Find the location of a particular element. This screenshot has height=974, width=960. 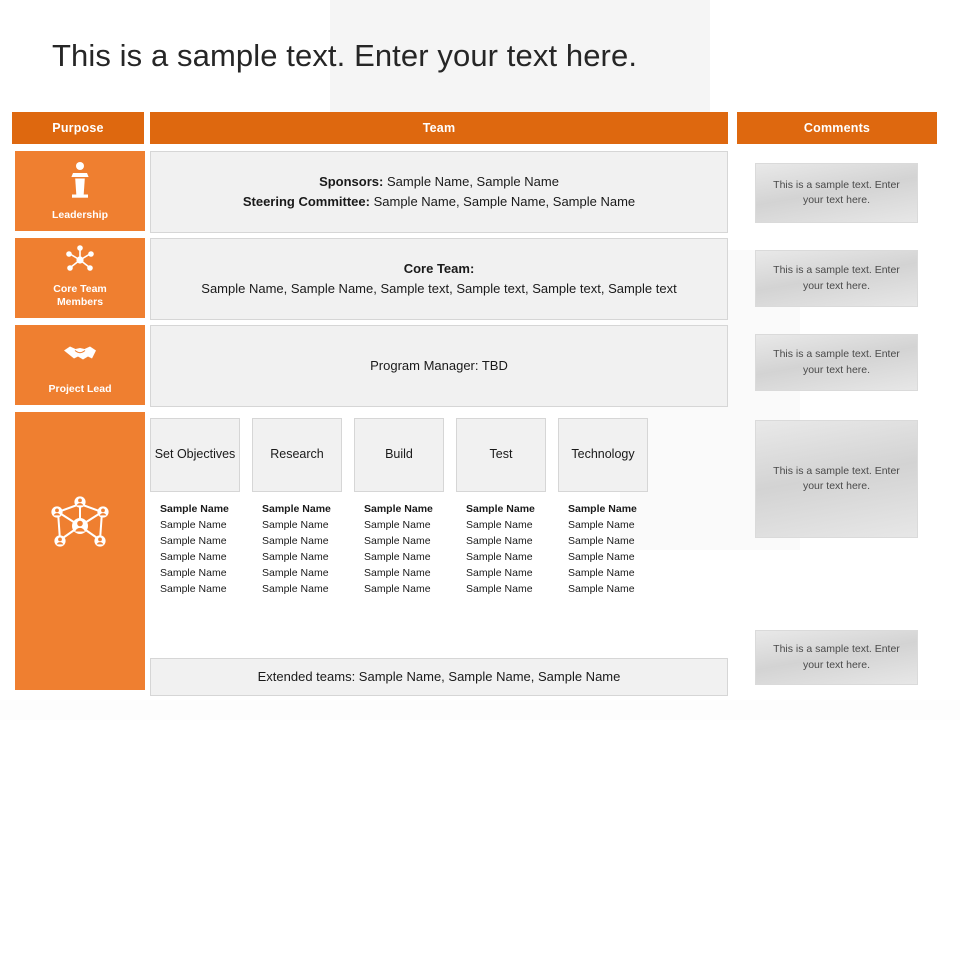

purpose-tile-leadership: Leadership is located at coordinates (80, 191).